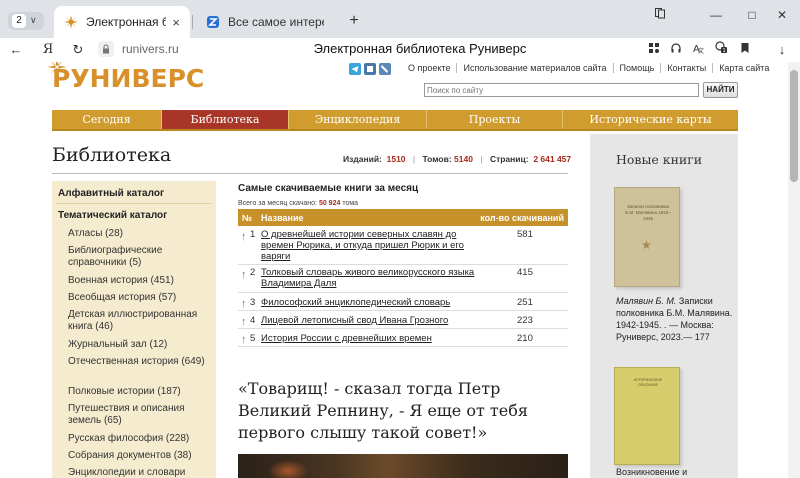 The width and height of the screenshot is (800, 478). What do you see at coordinates (654, 50) in the screenshot?
I see `apps-grid-icon` at bounding box center [654, 50].